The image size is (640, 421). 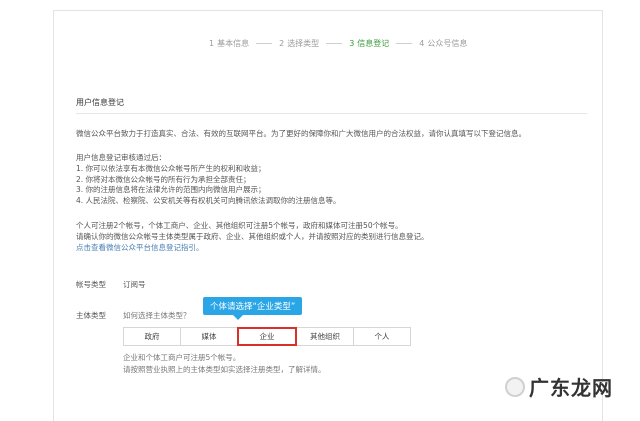 I want to click on review-item: 1. 你可以依法享有本微信公众帐号所产生的权利和收益；, so click(x=171, y=168).